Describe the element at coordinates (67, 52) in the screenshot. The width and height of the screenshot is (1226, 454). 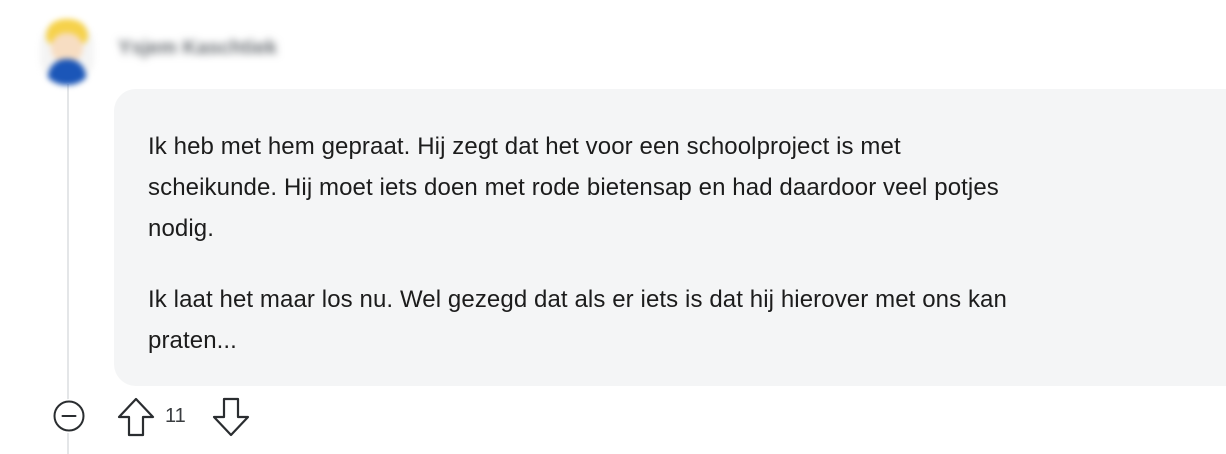
I see `avatar` at that location.